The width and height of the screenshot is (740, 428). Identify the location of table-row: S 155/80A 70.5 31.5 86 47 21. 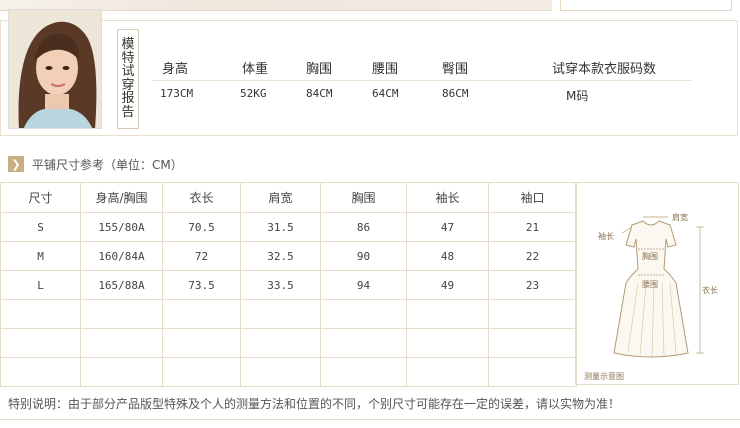
(288, 227).